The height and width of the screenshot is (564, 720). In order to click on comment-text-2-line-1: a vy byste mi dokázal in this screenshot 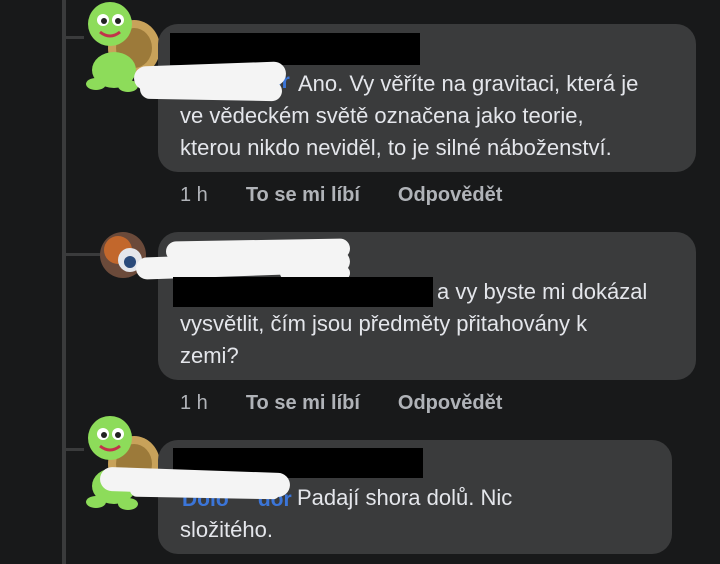, I will do `click(542, 291)`.